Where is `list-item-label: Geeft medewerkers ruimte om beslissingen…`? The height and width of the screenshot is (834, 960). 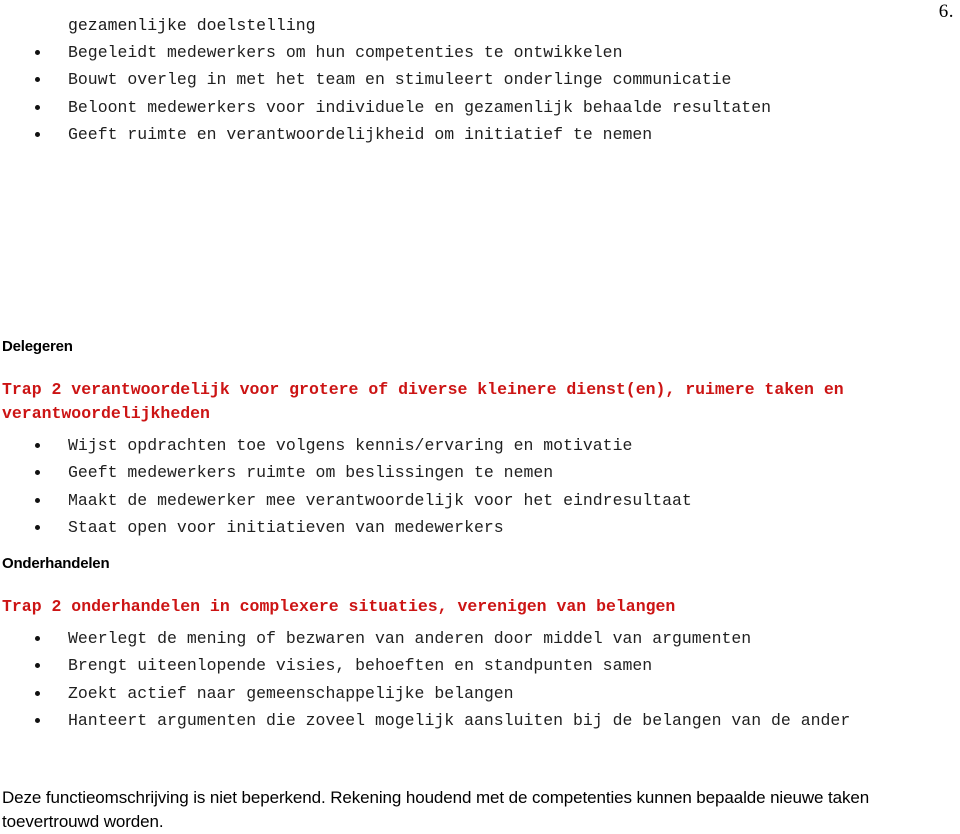
list-item-label: Geeft medewerkers ruimte om beslissingen… is located at coordinates (311, 473).